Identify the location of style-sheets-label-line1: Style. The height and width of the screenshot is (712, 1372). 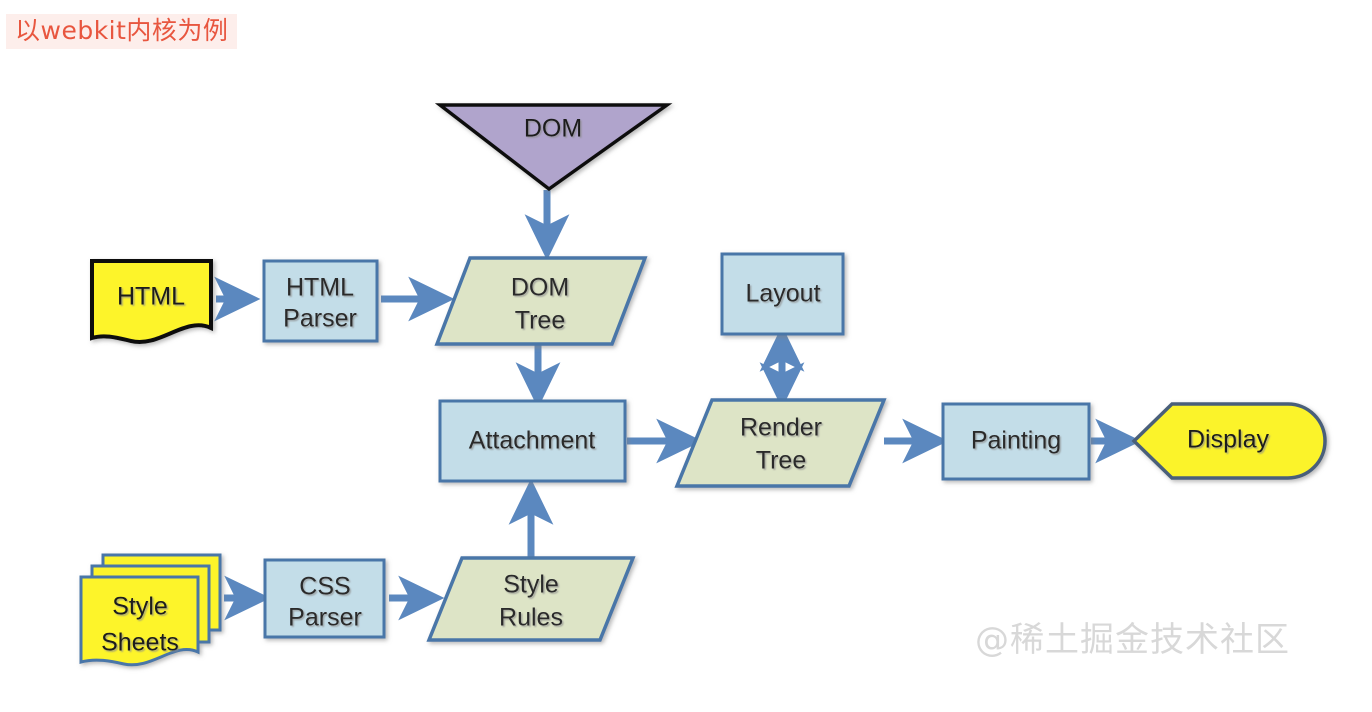
(140, 607).